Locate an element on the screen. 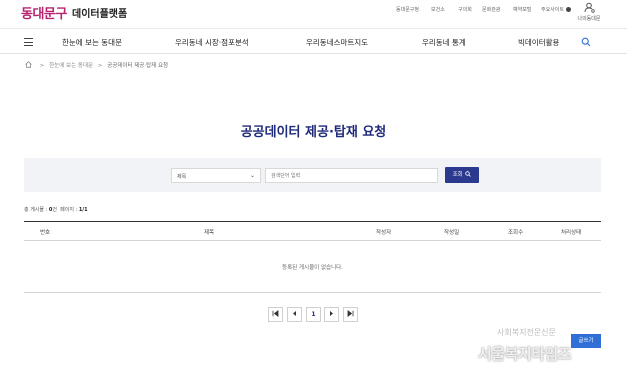 The width and height of the screenshot is (627, 377). nav-item-statistics: 우리동네 통계 is located at coordinates (444, 42).